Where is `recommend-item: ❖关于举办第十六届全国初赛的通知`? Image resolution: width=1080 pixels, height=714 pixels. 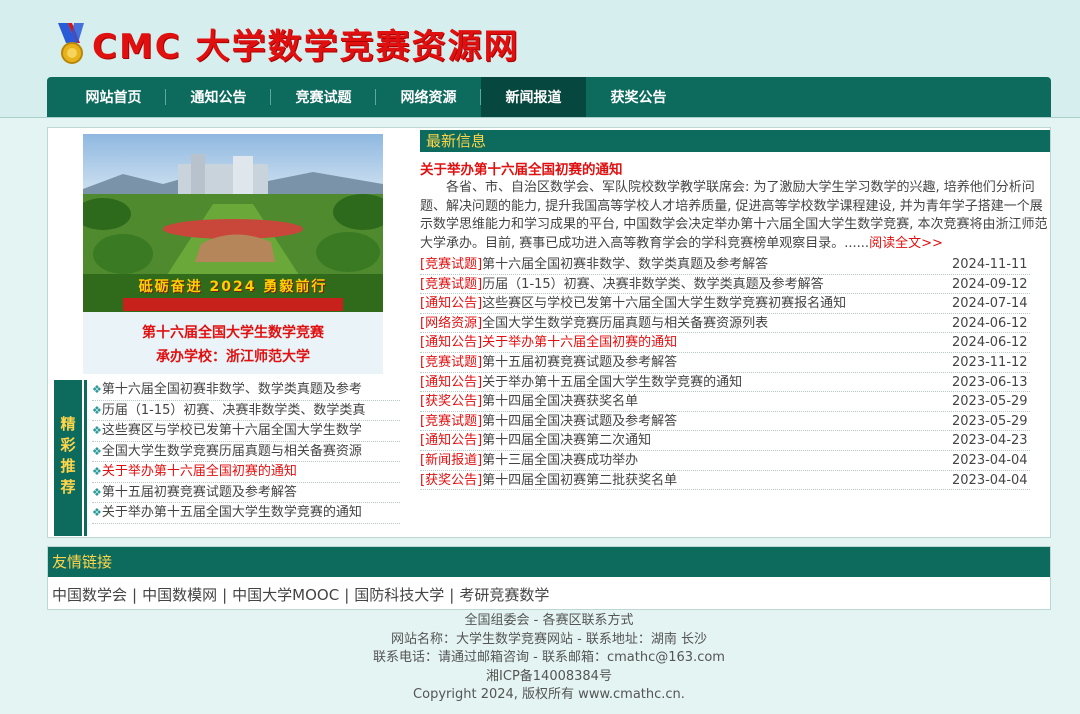
recommend-item: ❖关于举办第十六届全国初赛的通知 is located at coordinates (246, 472).